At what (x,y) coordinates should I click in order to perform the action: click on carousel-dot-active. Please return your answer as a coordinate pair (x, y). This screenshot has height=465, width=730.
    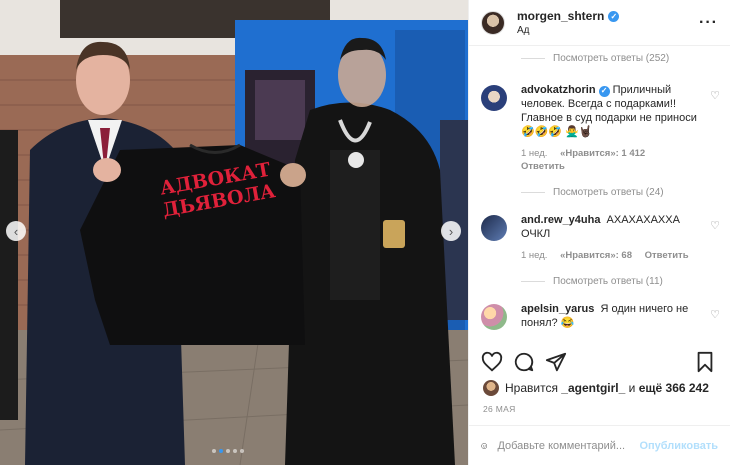
    Looking at the image, I should click on (221, 451).